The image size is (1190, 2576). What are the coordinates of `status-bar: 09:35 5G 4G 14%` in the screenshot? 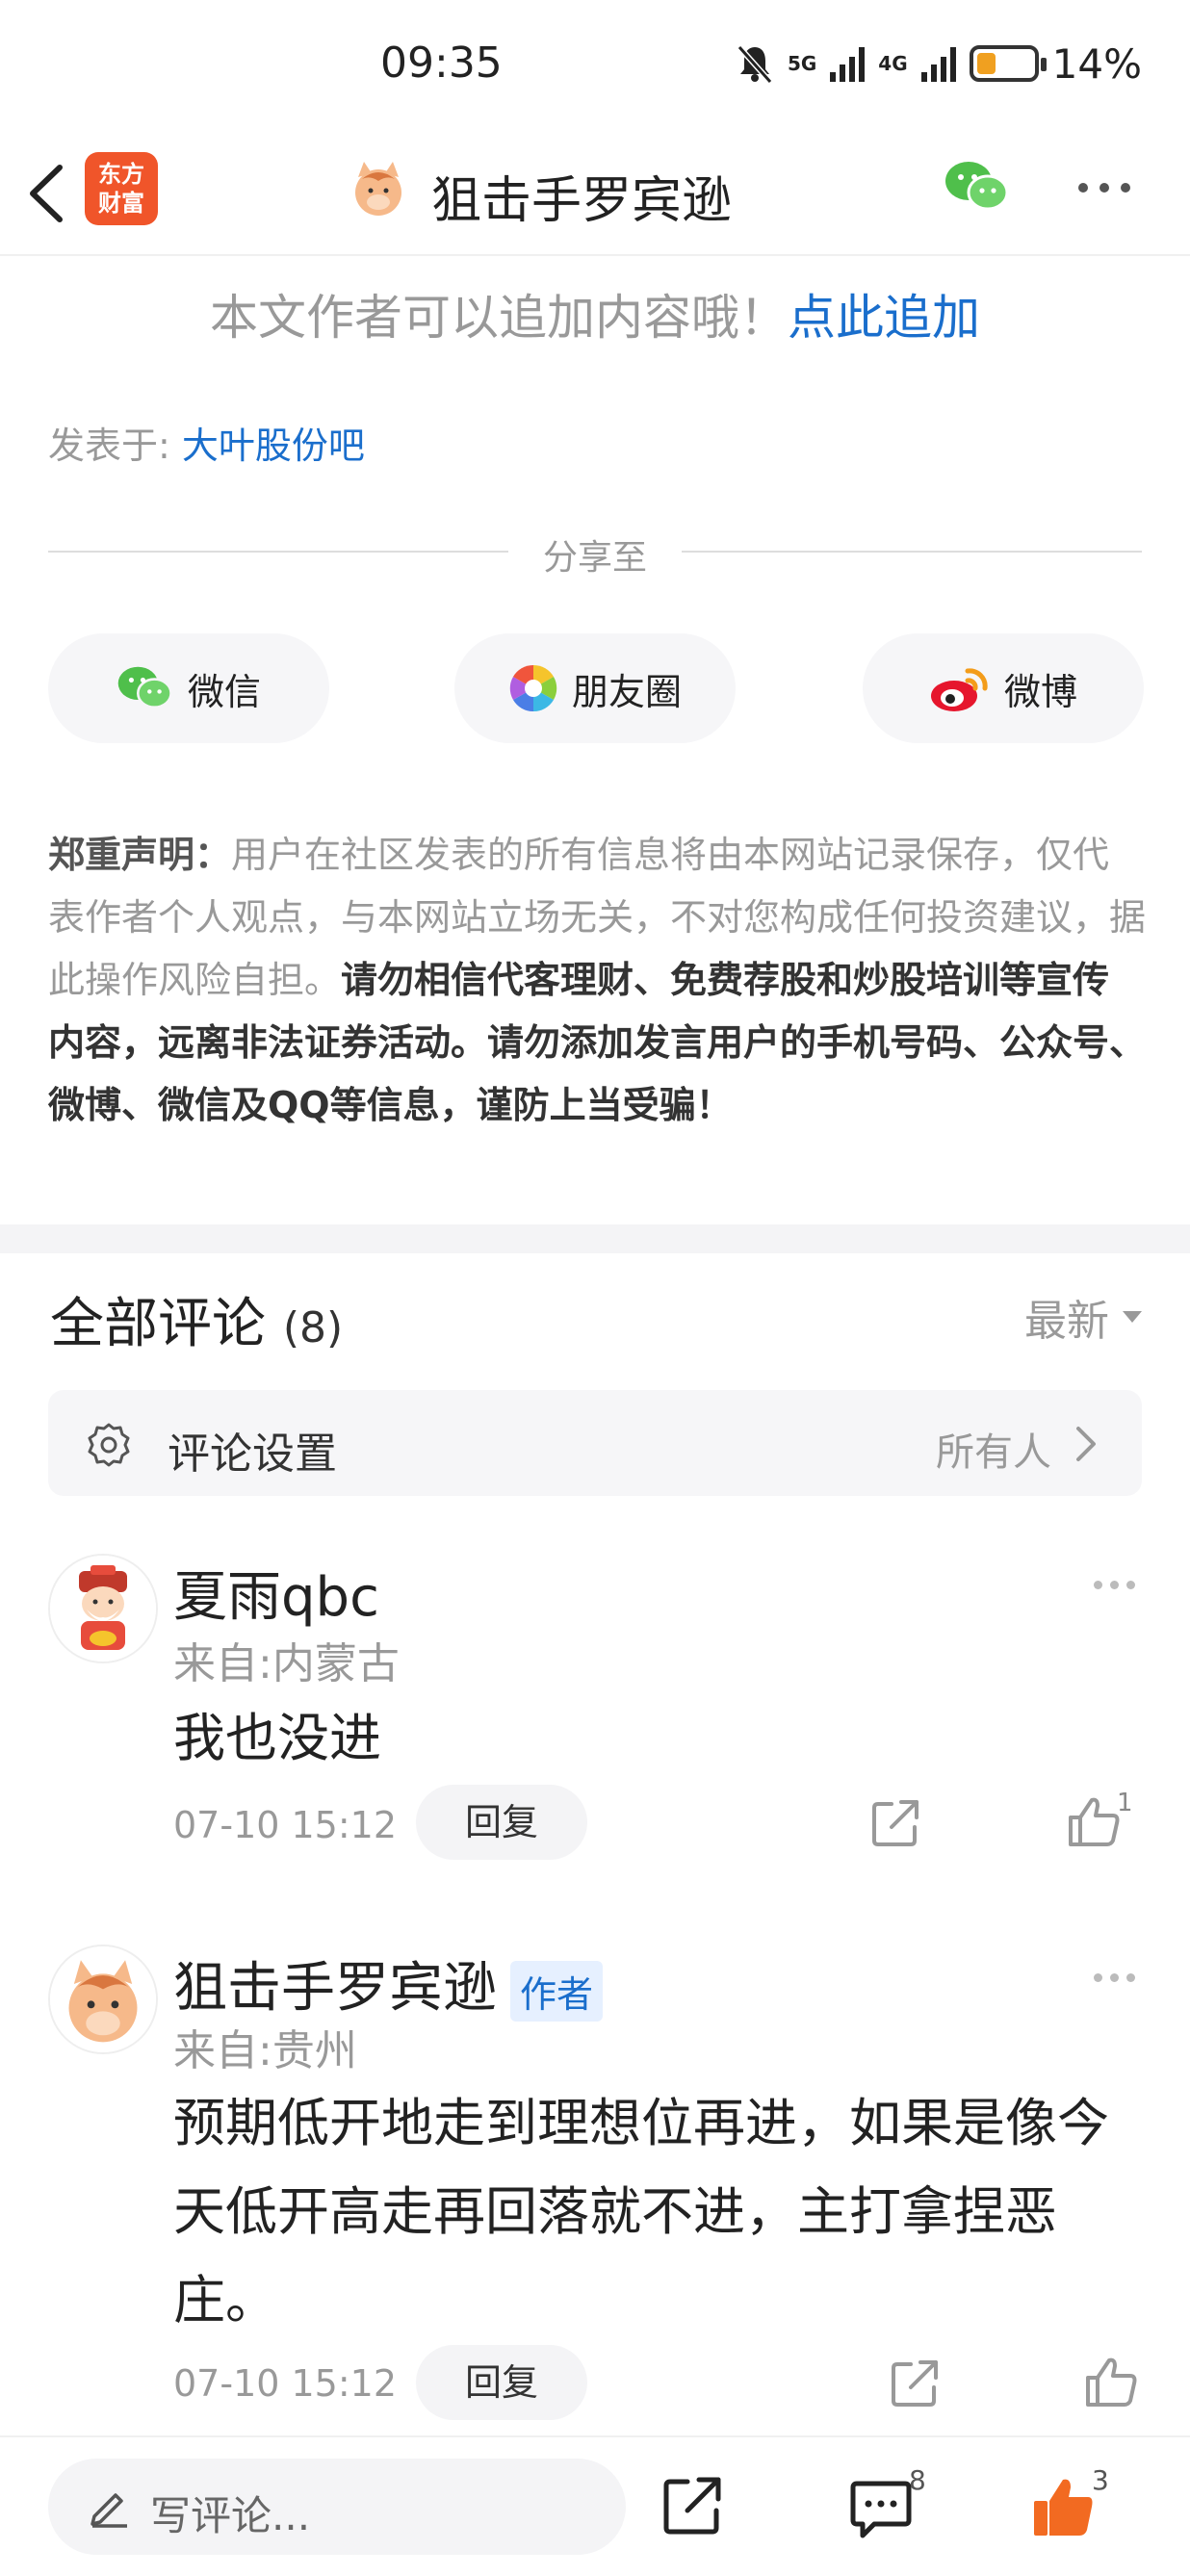 It's located at (595, 65).